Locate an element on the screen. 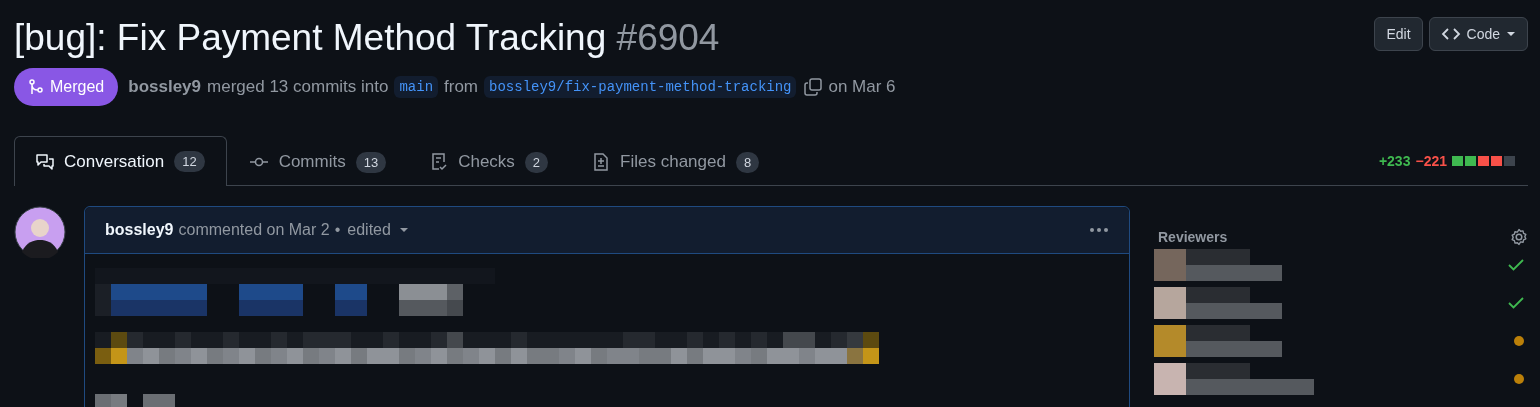 The width and height of the screenshot is (1540, 407). deletions-count: −221 is located at coordinates (1431, 160).